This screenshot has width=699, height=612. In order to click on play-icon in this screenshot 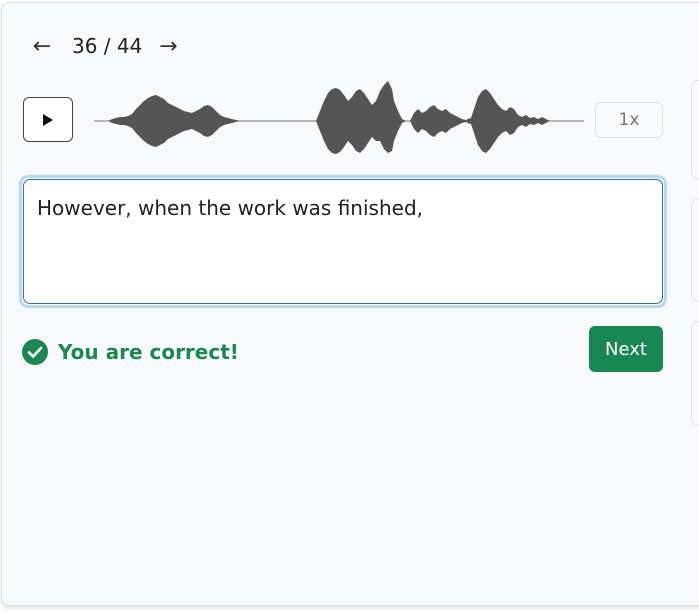, I will do `click(48, 119)`.